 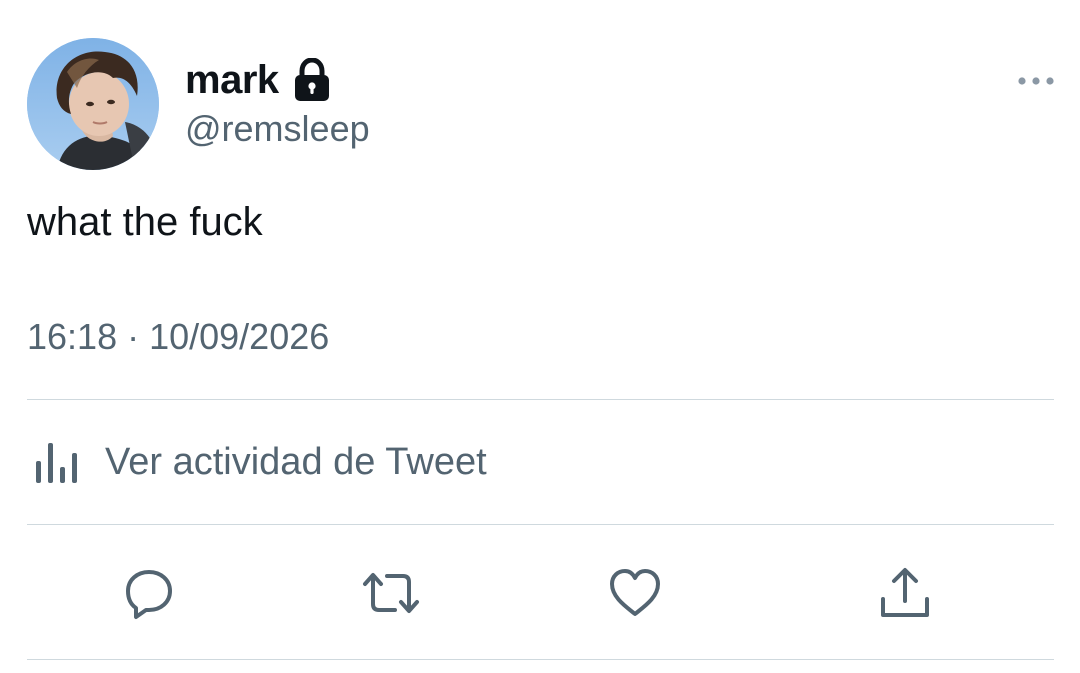 What do you see at coordinates (145, 222) in the screenshot?
I see `tweet-text: what the fuck` at bounding box center [145, 222].